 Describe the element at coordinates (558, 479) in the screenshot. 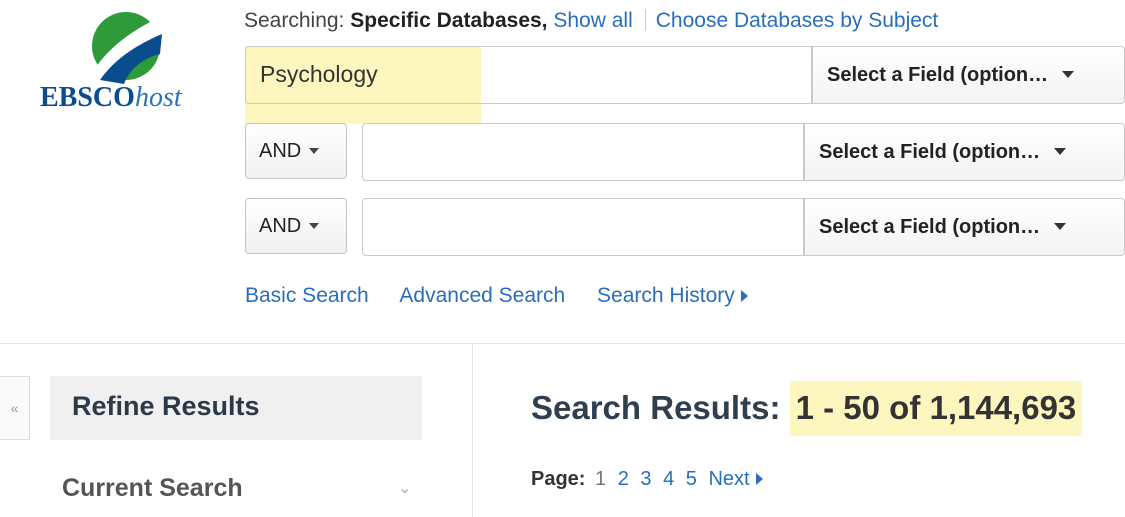

I see `page-label: Page:` at that location.